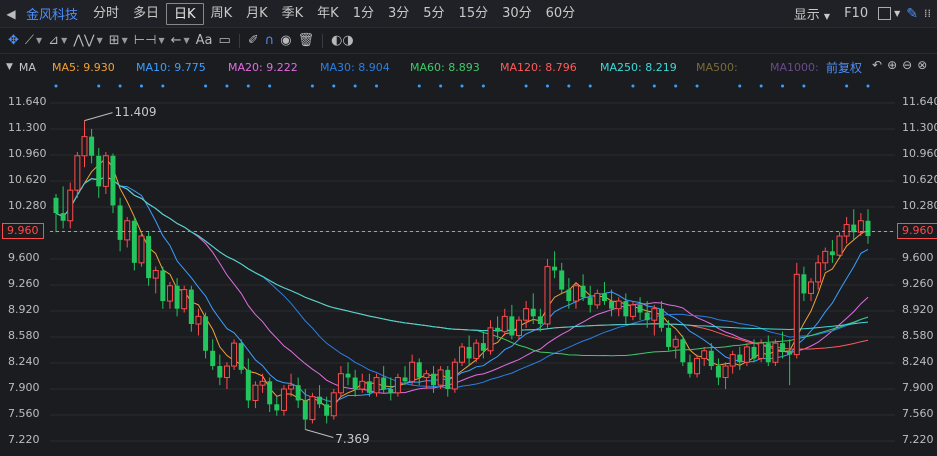  Describe the element at coordinates (27, 127) in the screenshot. I see `y-tick-left: 11.300` at that location.